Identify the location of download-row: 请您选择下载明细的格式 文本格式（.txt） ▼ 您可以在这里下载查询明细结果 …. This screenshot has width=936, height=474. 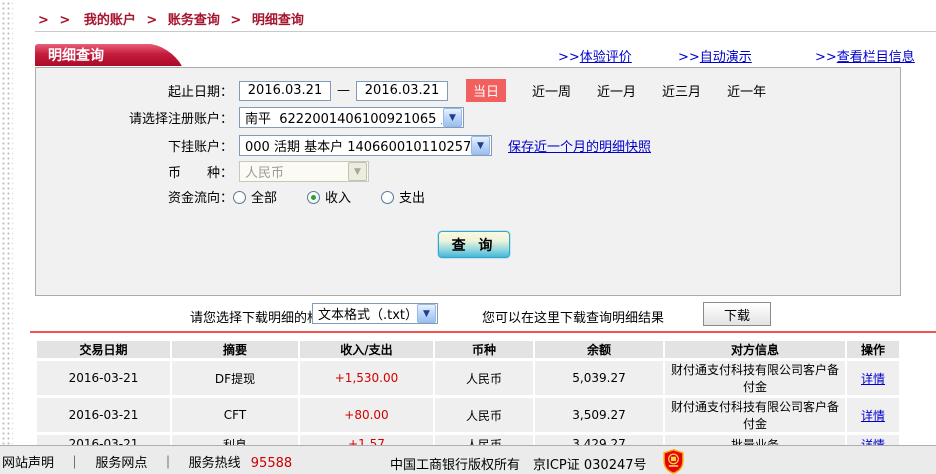
(485, 315).